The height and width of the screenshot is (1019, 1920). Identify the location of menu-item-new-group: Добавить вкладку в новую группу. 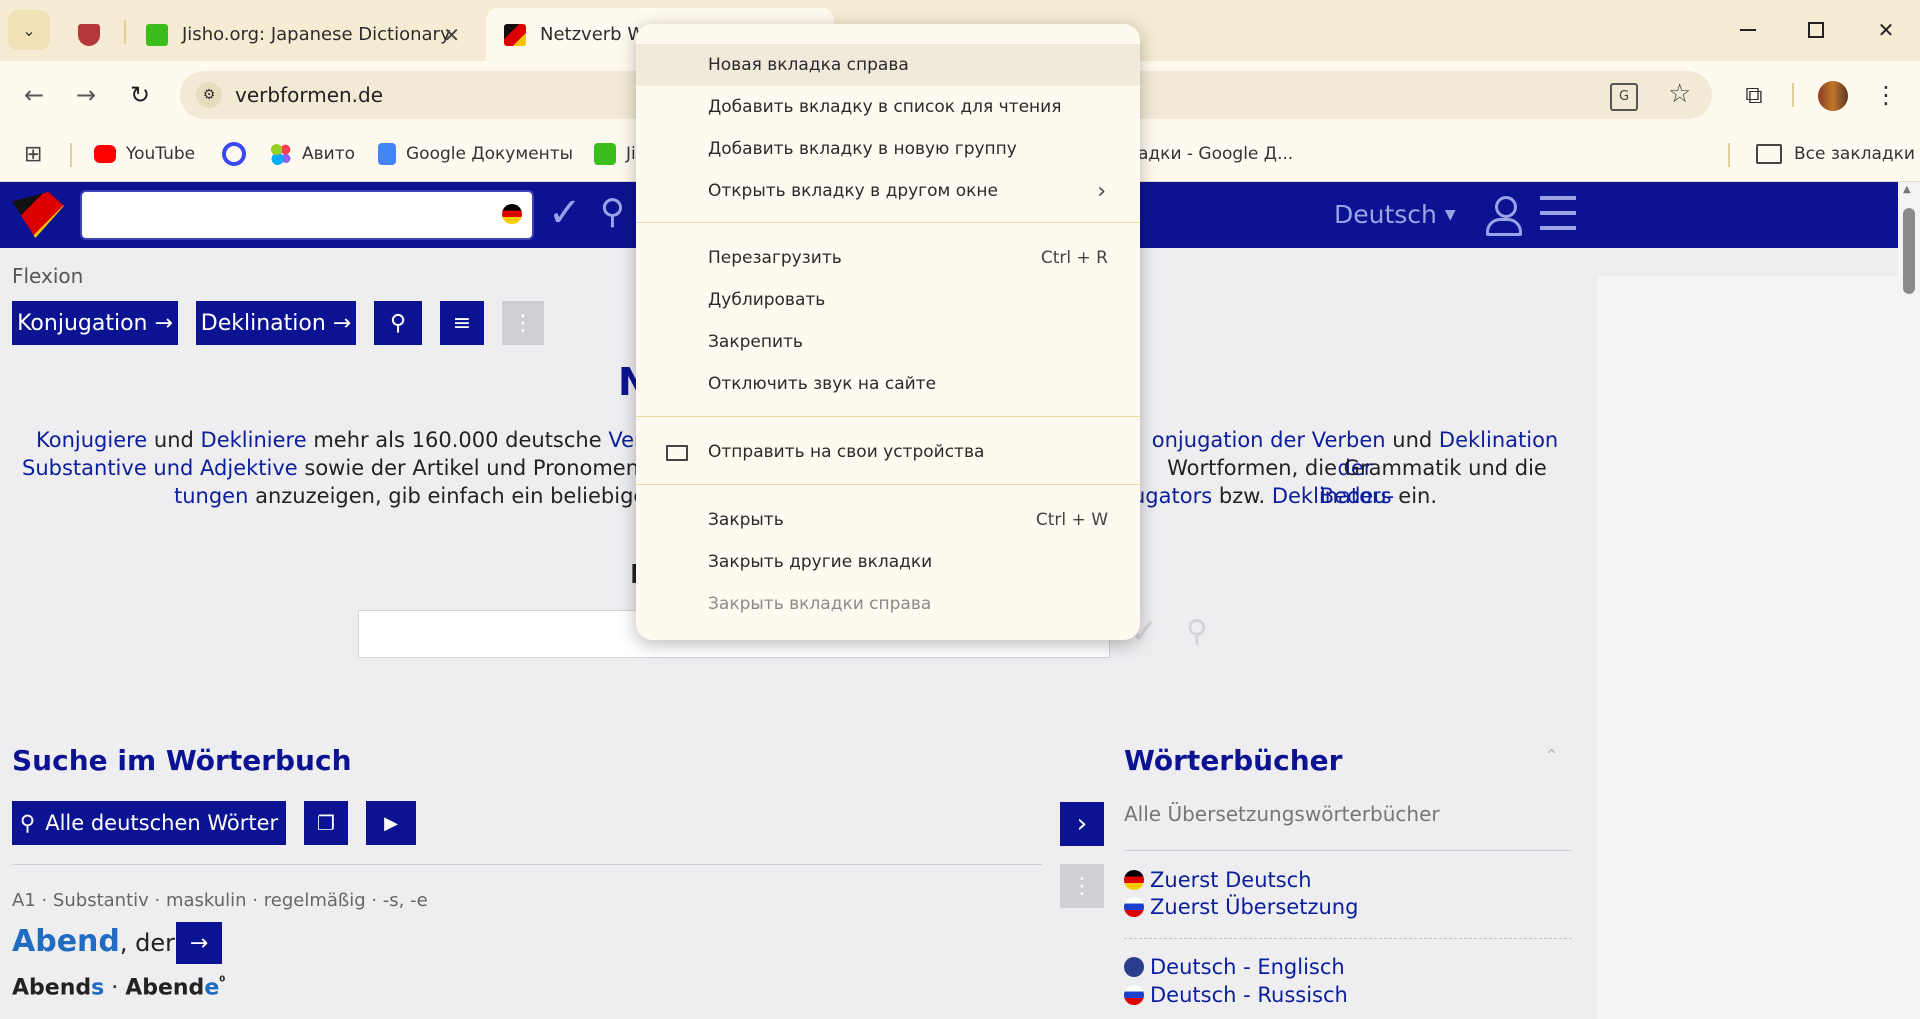
(888, 149).